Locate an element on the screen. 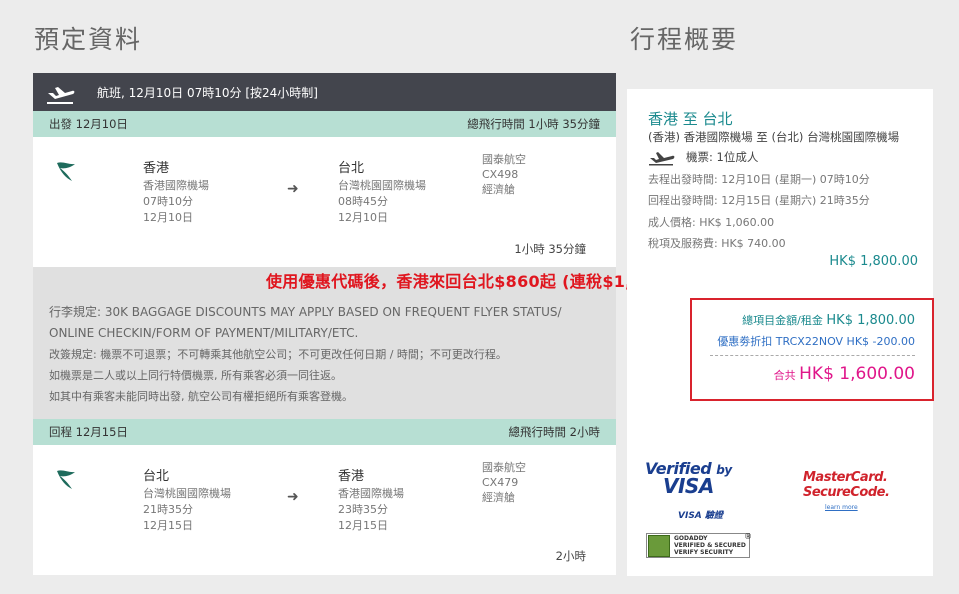 The image size is (959, 594). origin-city: 香港 is located at coordinates (156, 168).